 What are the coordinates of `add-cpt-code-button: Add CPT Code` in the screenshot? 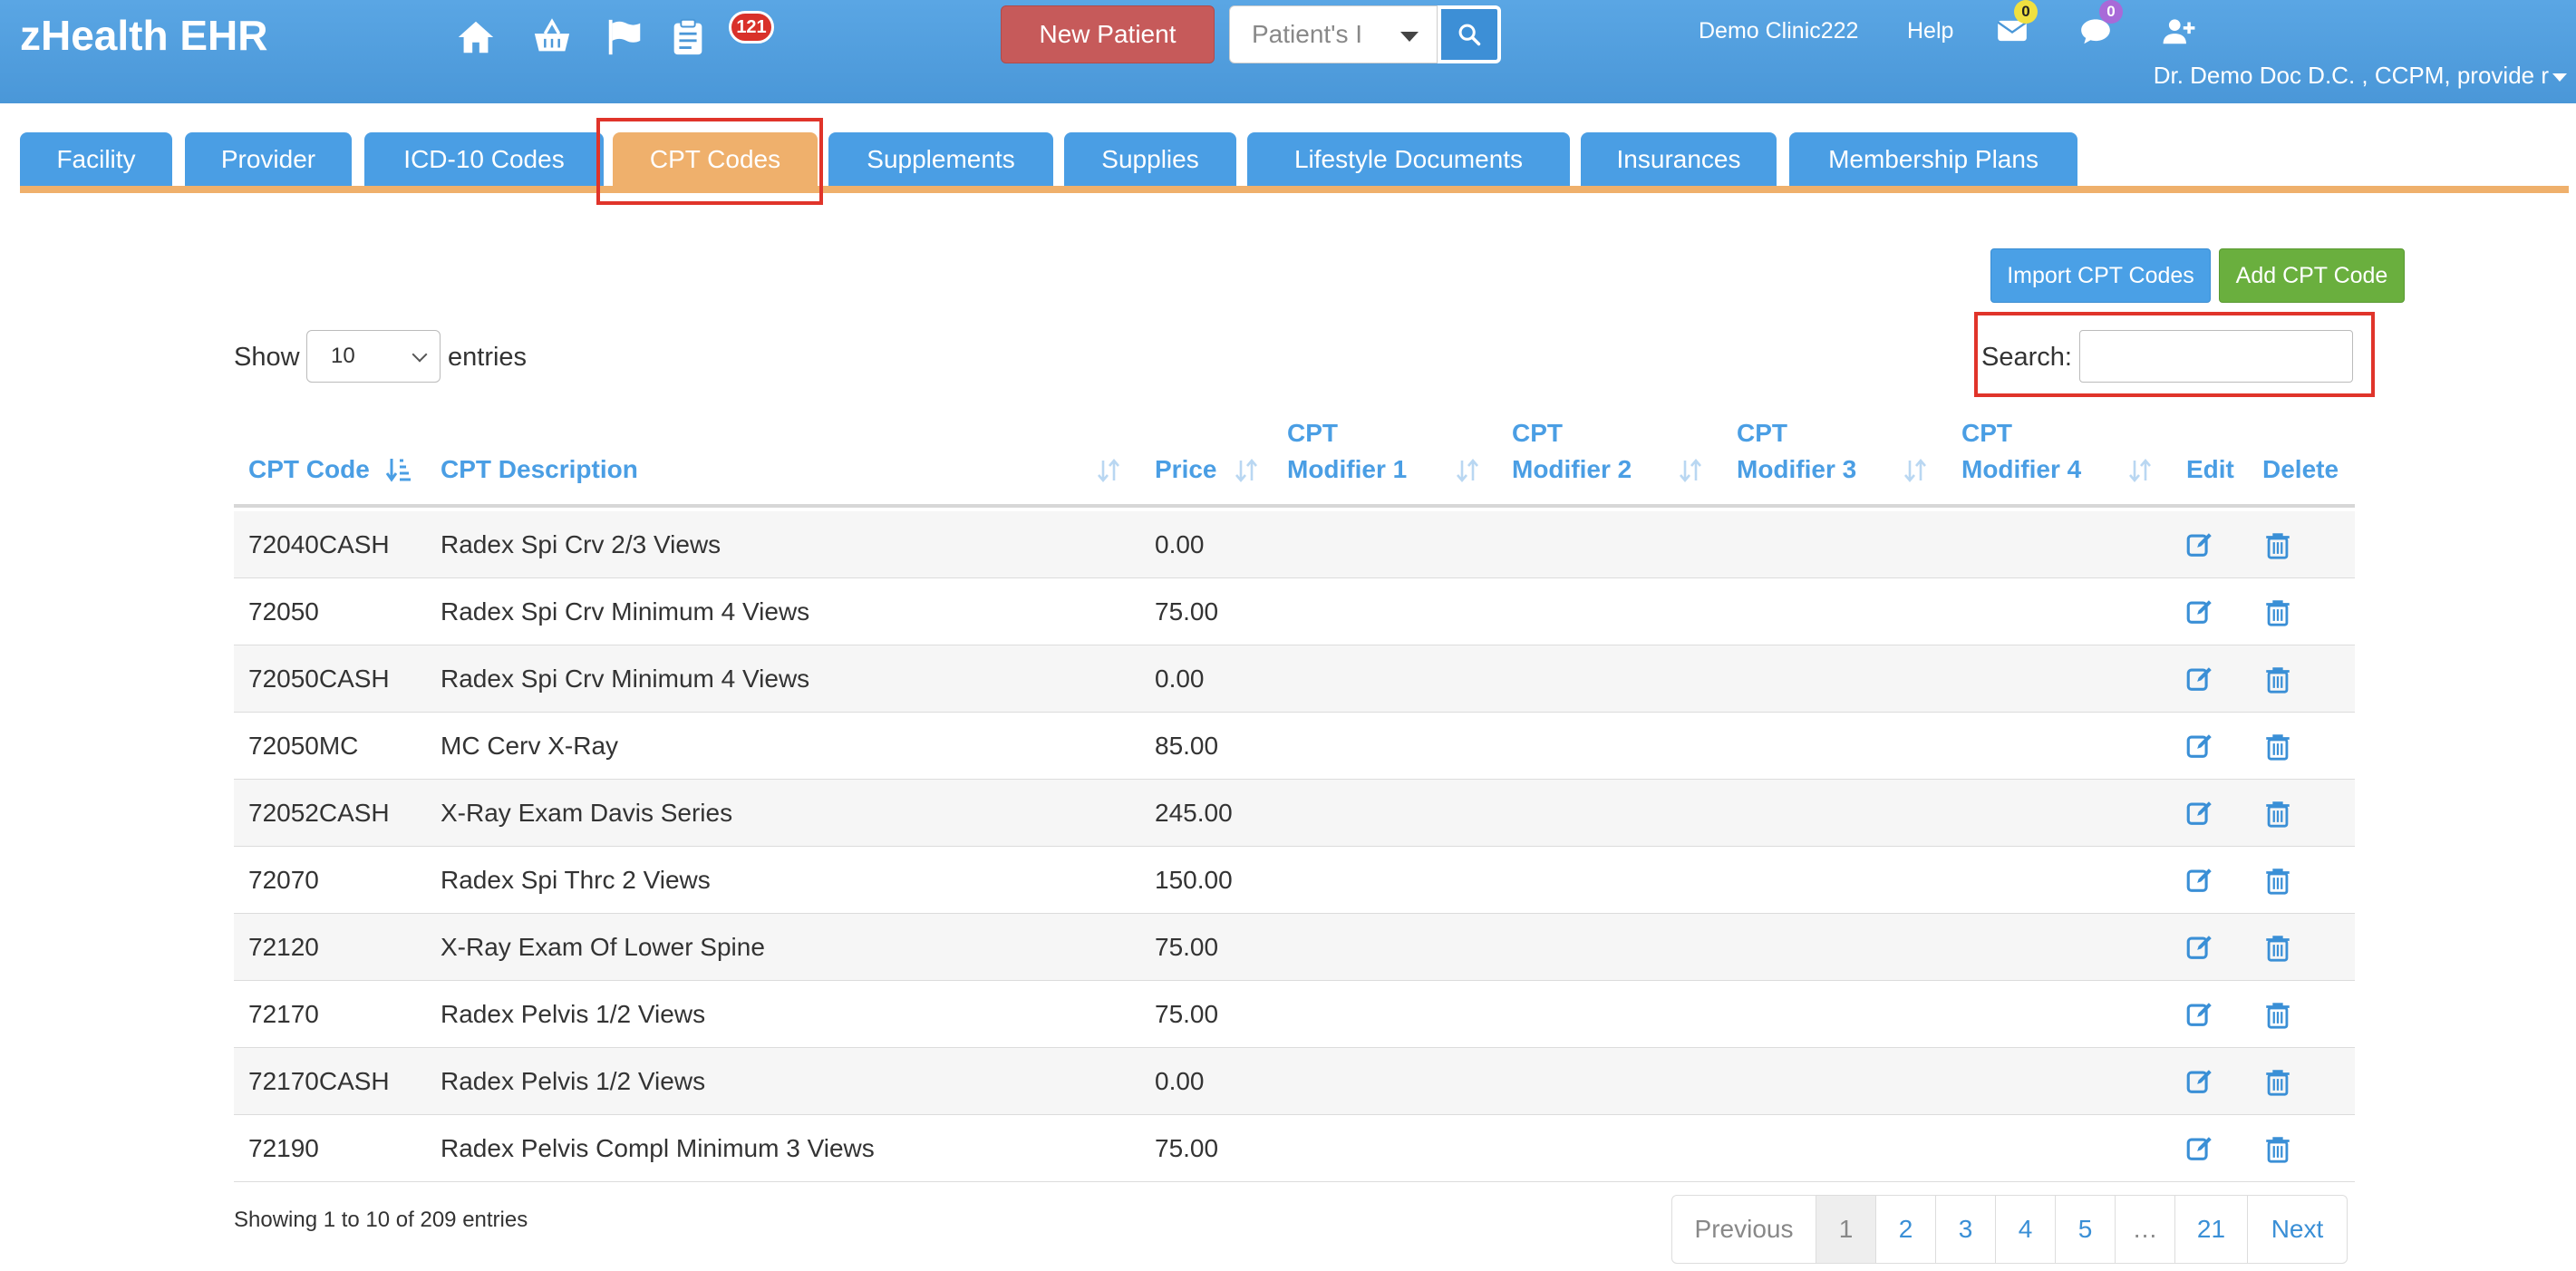 It's located at (2312, 275).